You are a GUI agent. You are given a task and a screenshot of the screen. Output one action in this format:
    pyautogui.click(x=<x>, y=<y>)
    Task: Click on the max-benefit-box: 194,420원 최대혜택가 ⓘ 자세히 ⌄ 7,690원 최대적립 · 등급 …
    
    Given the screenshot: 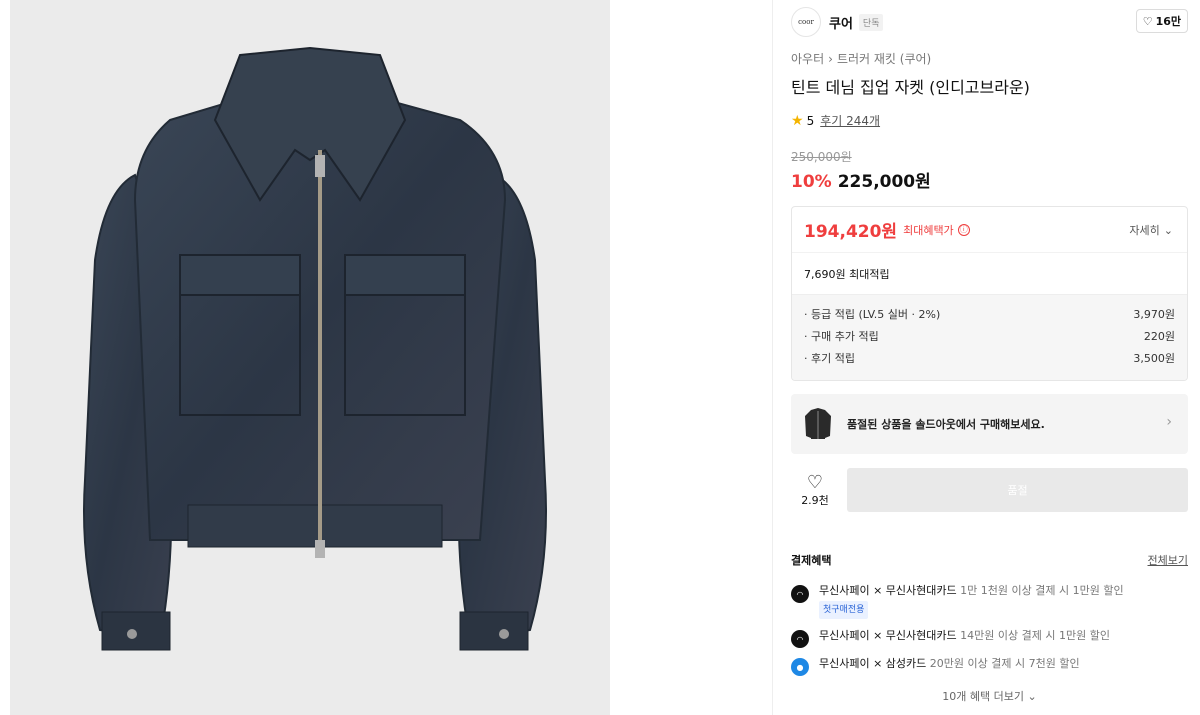 What is the action you would take?
    pyautogui.click(x=989, y=293)
    